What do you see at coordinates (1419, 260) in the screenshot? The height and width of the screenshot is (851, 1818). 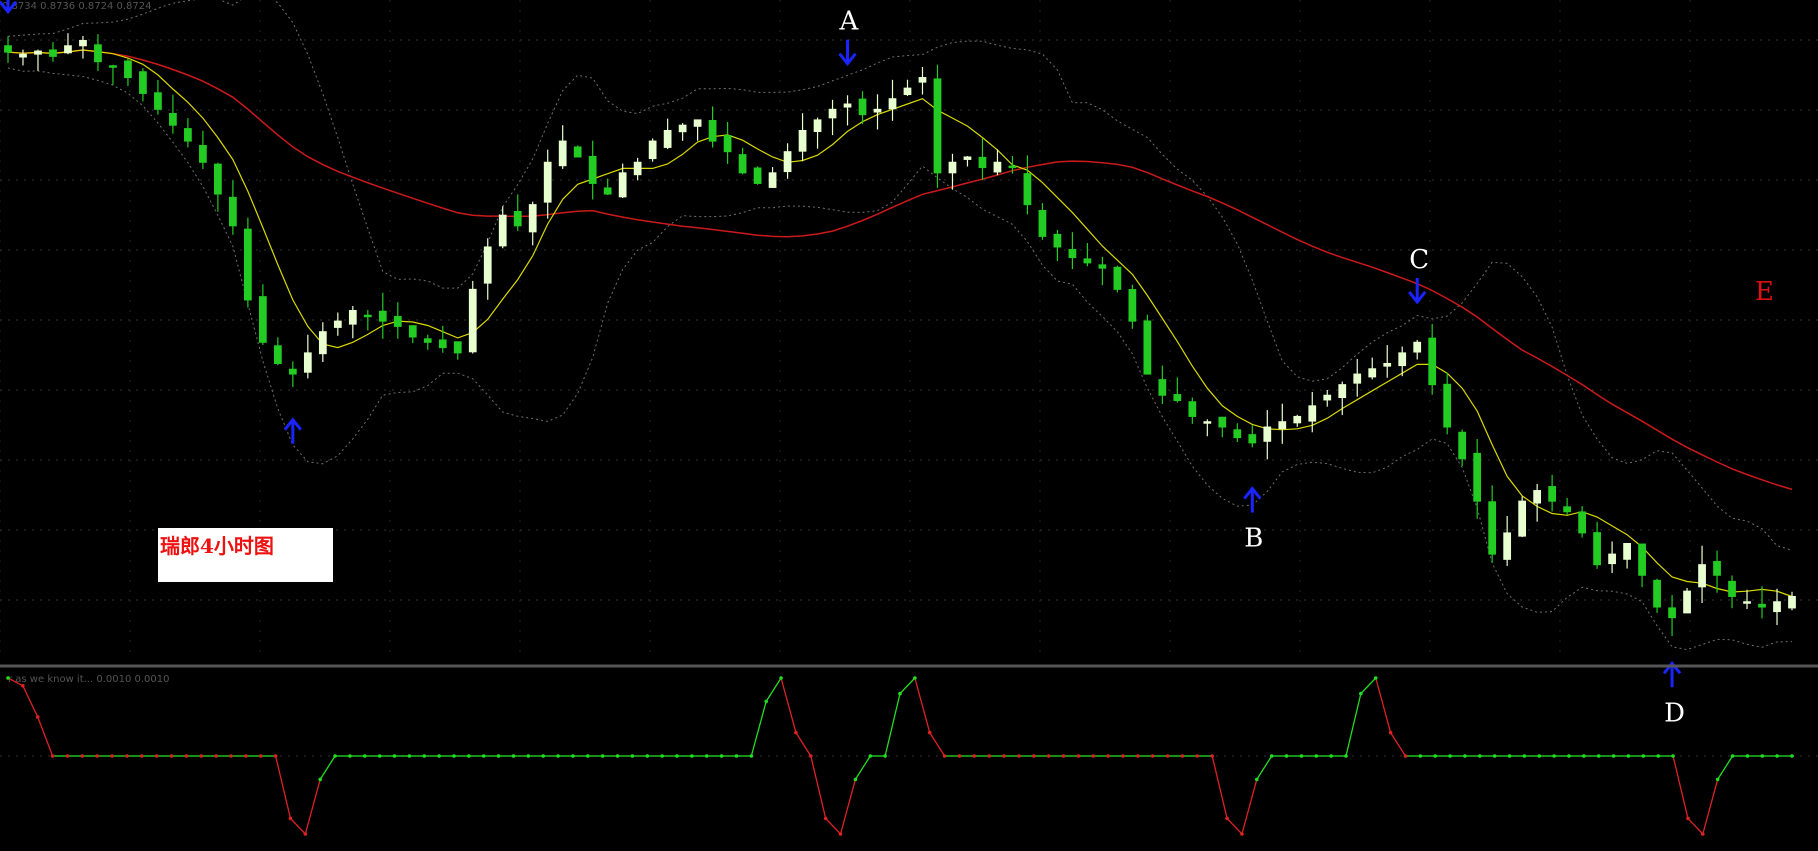 I see `point-label: C` at bounding box center [1419, 260].